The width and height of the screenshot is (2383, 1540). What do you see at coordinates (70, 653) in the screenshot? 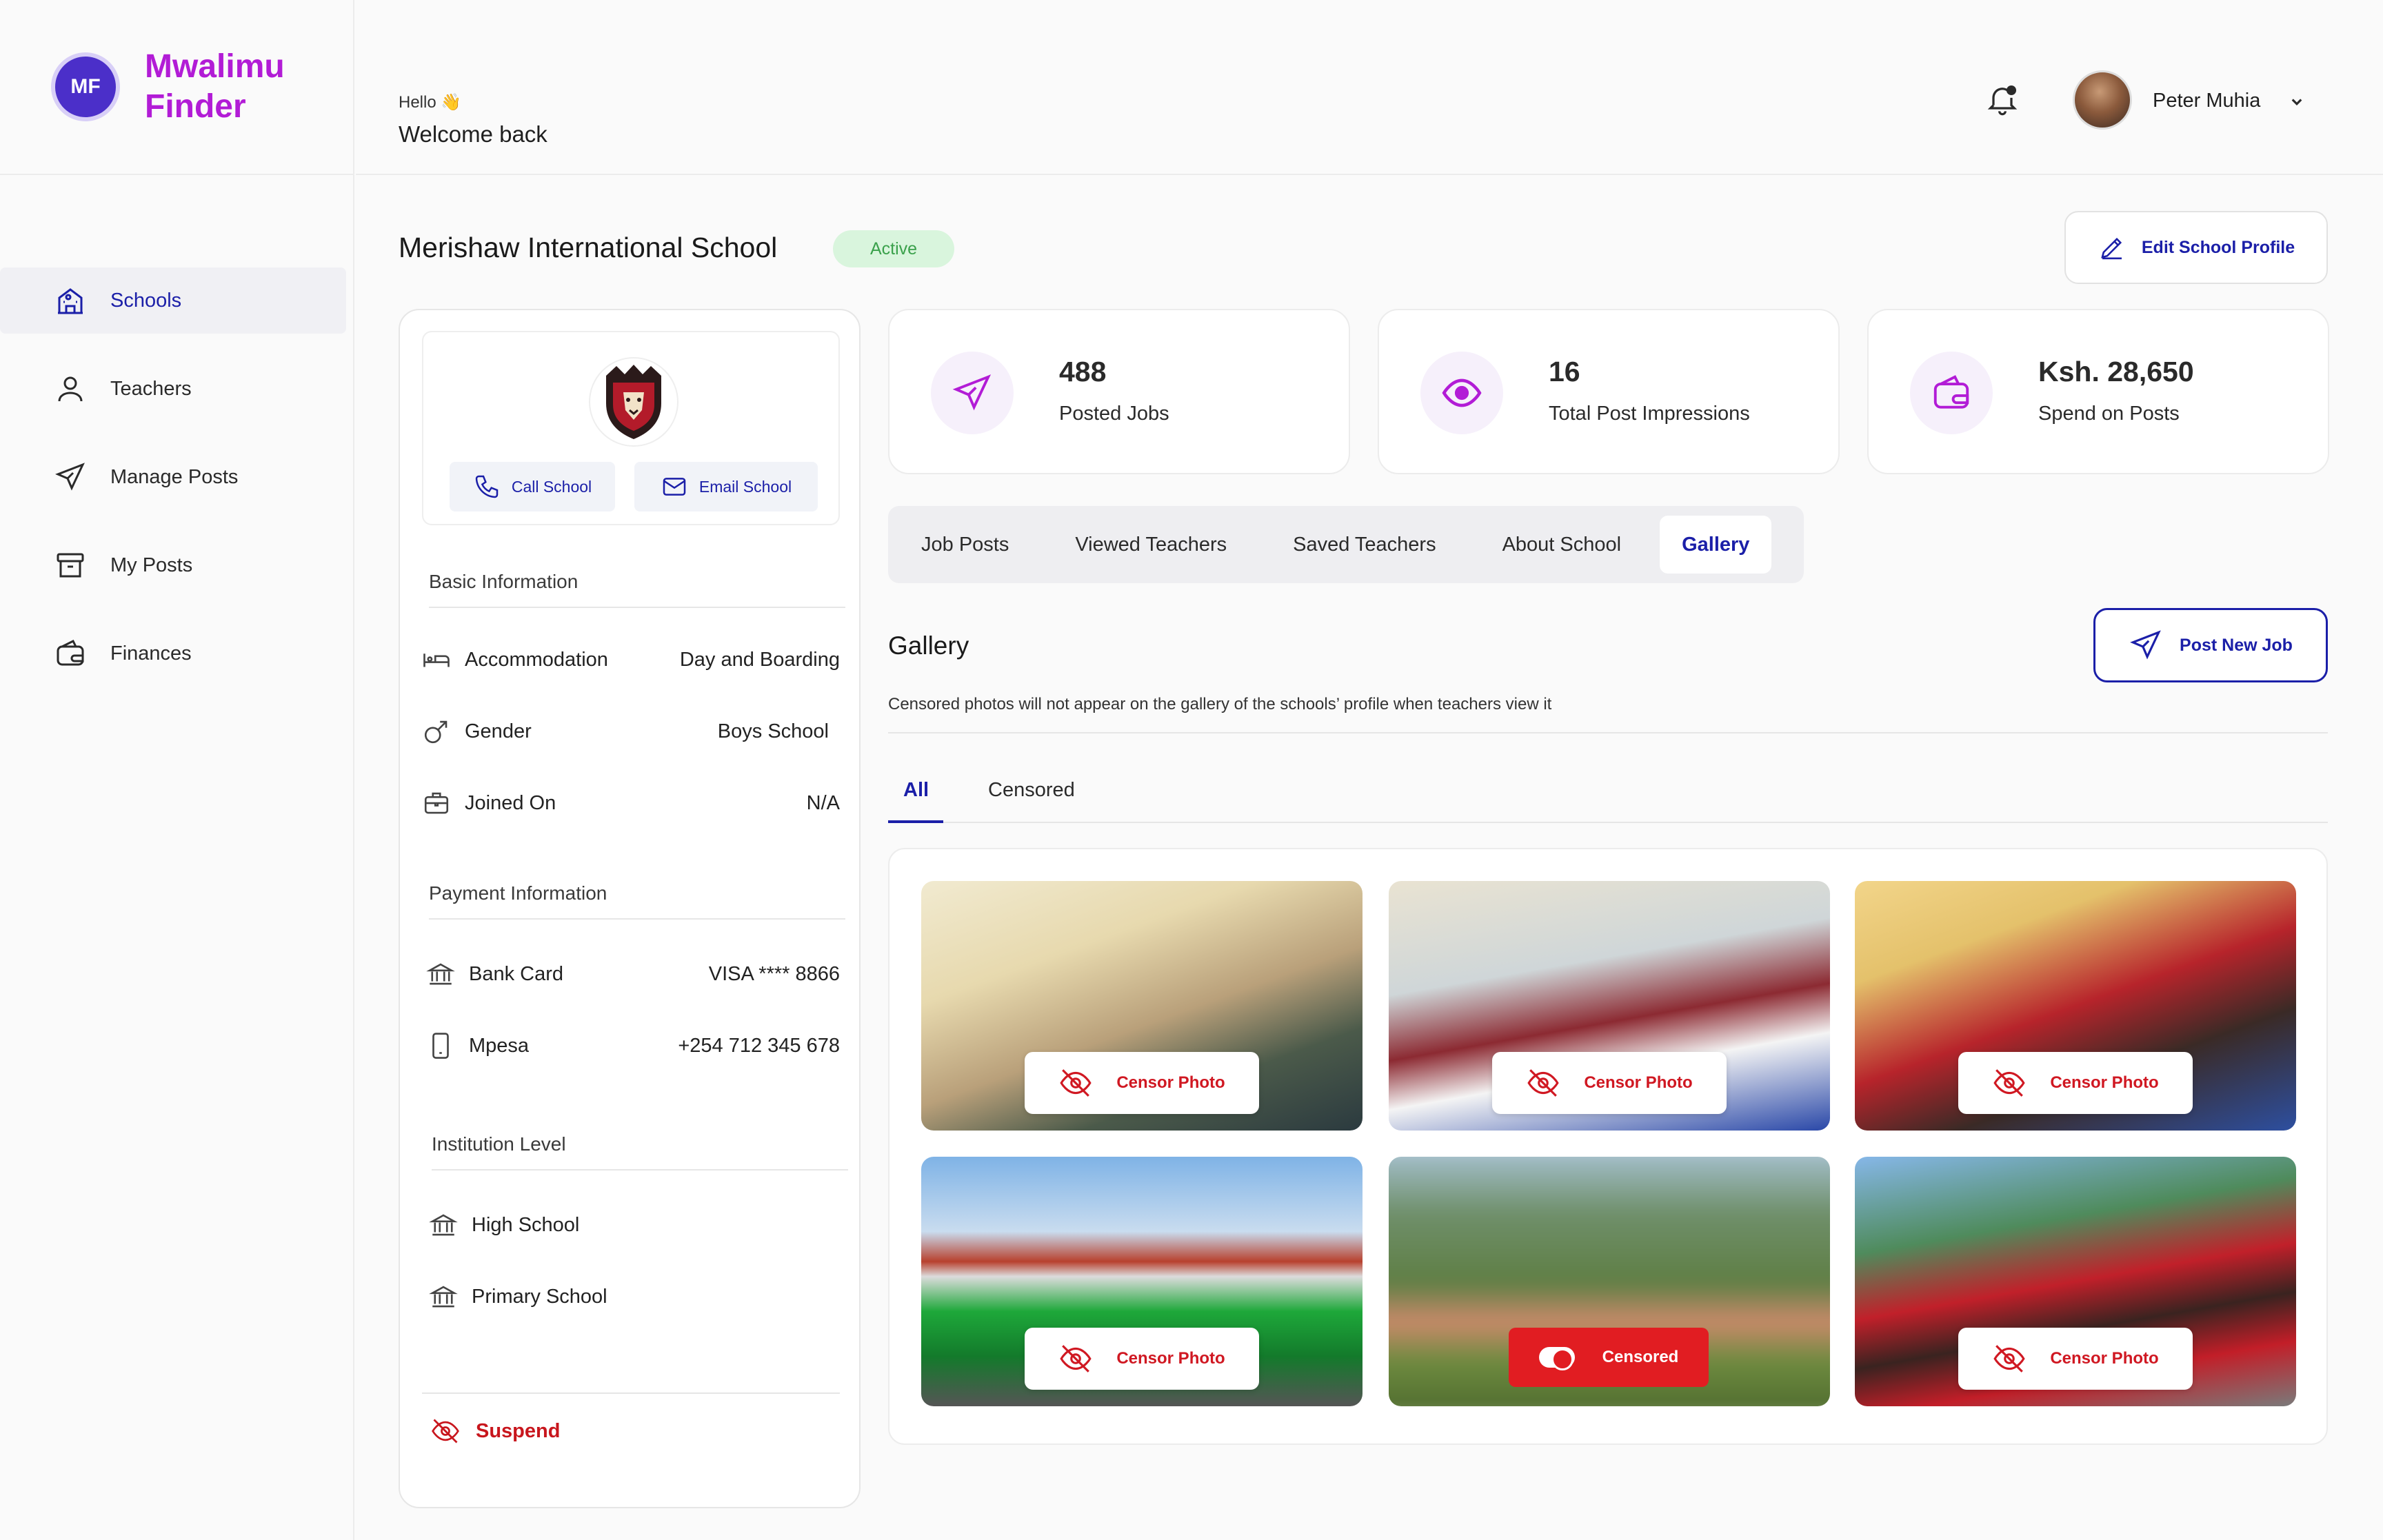
I see `wallet-icon` at bounding box center [70, 653].